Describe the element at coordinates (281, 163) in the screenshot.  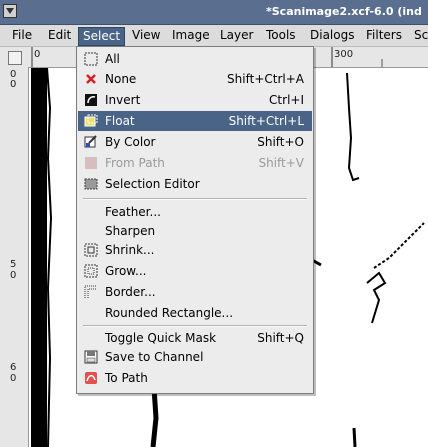
I see `menu-item-shortcut: Shift+V` at that location.